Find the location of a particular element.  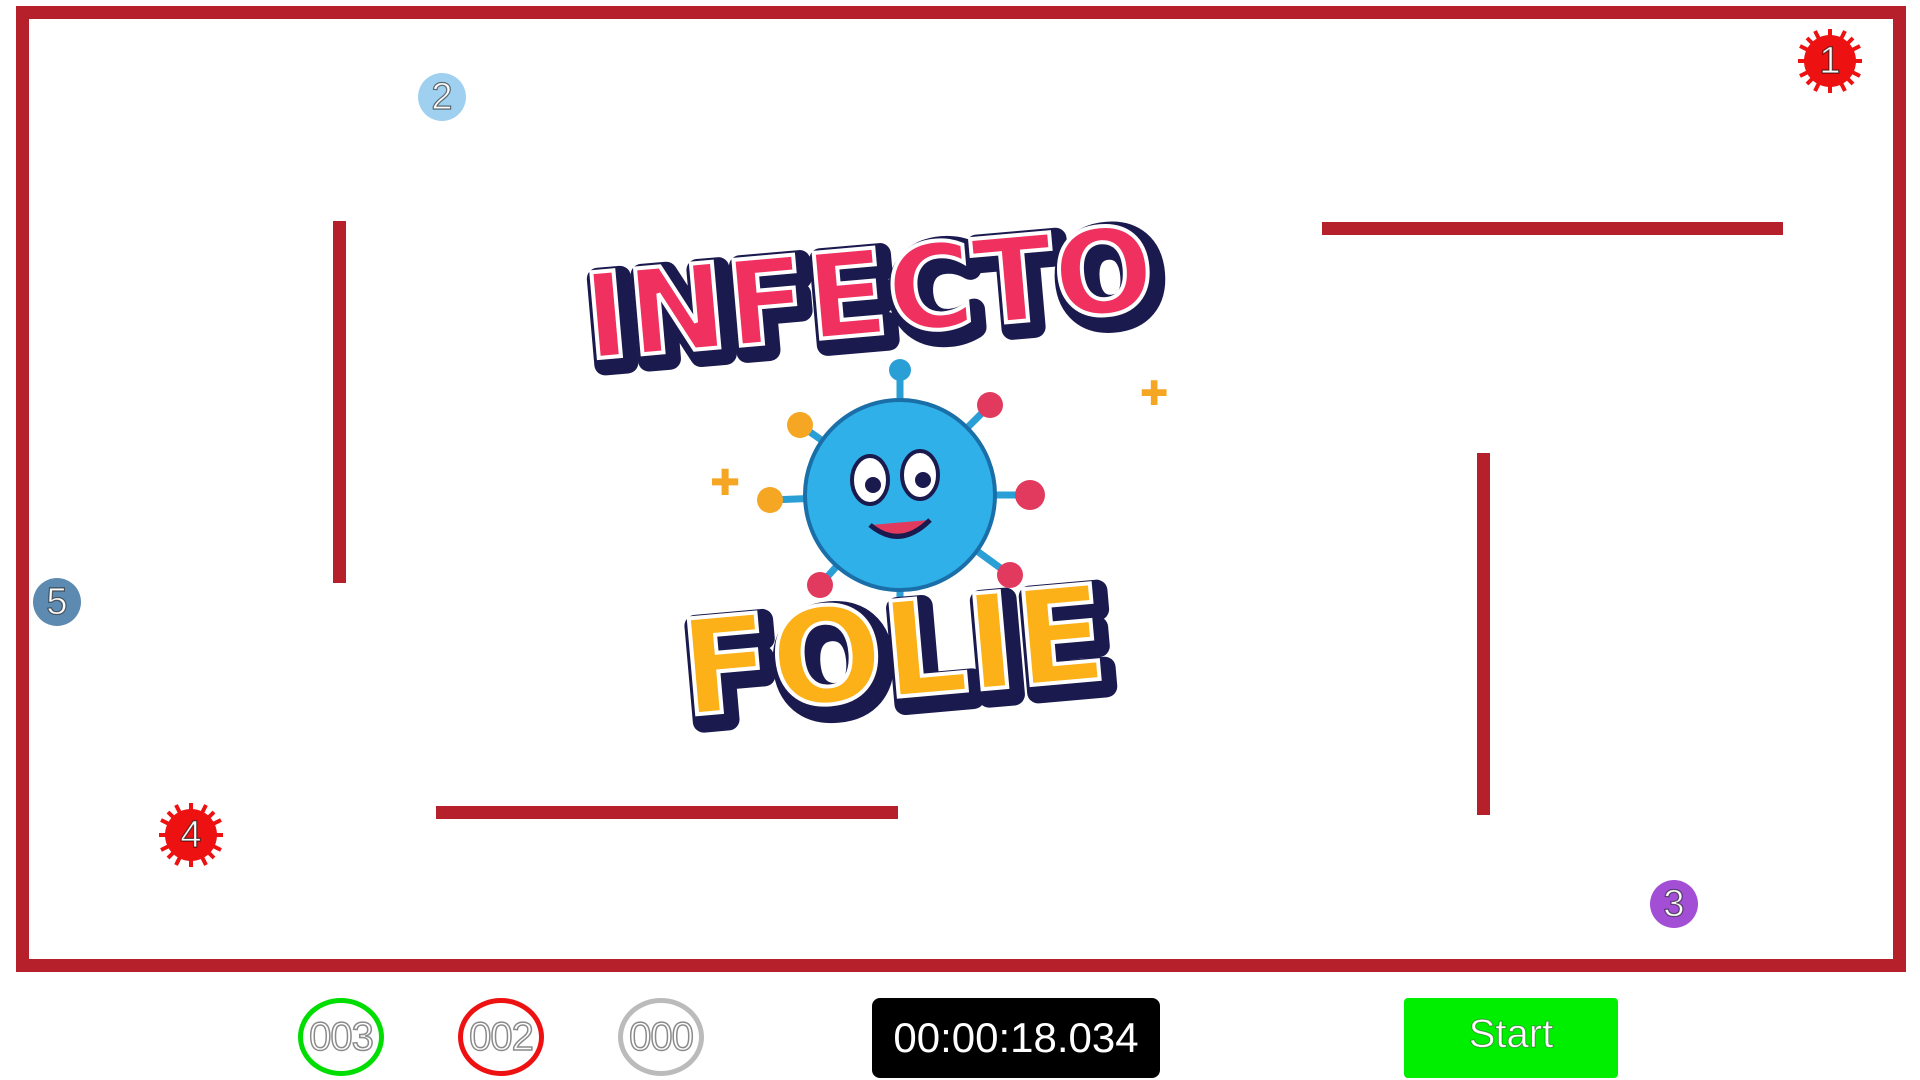

healthy-count: 003 is located at coordinates (341, 1037).